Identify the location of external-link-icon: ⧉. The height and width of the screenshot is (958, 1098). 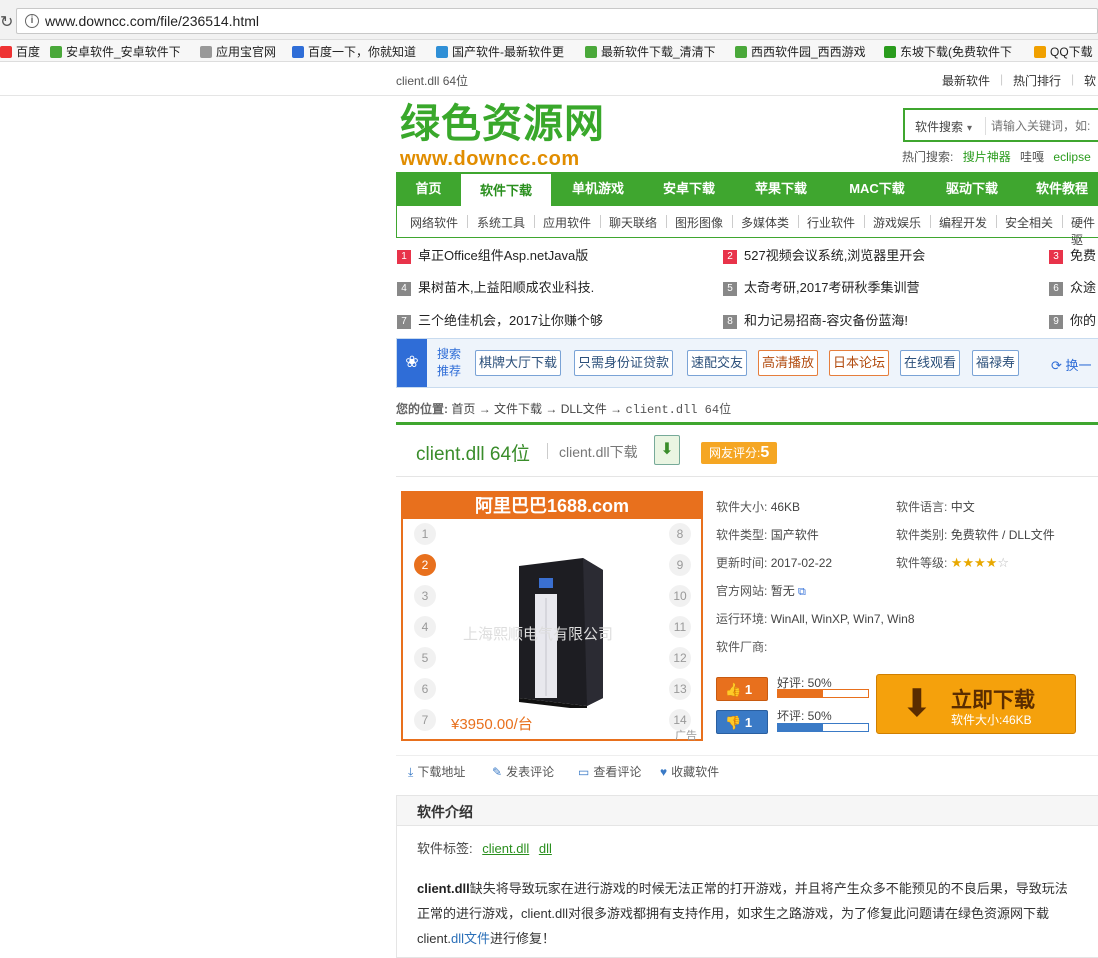
(802, 592).